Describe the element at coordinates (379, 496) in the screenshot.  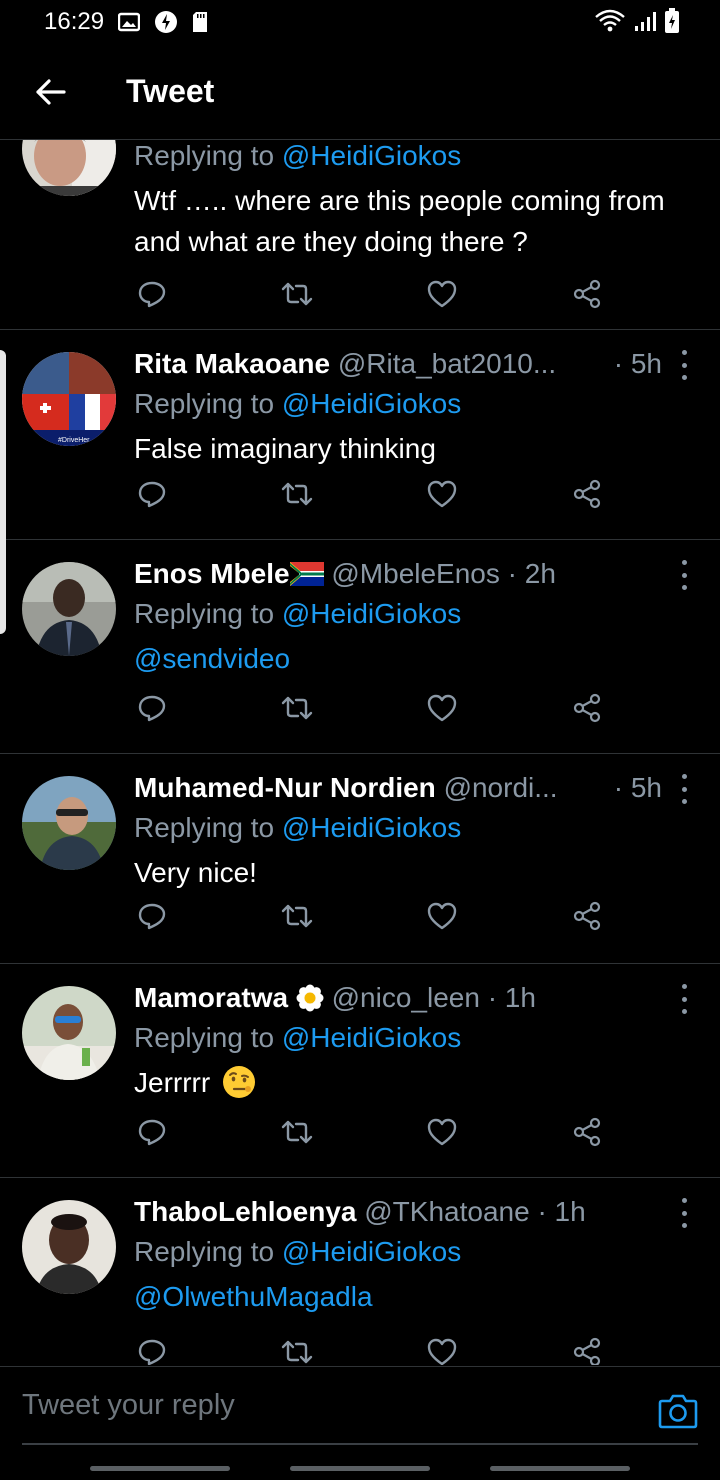
I see `tweet-actions` at that location.